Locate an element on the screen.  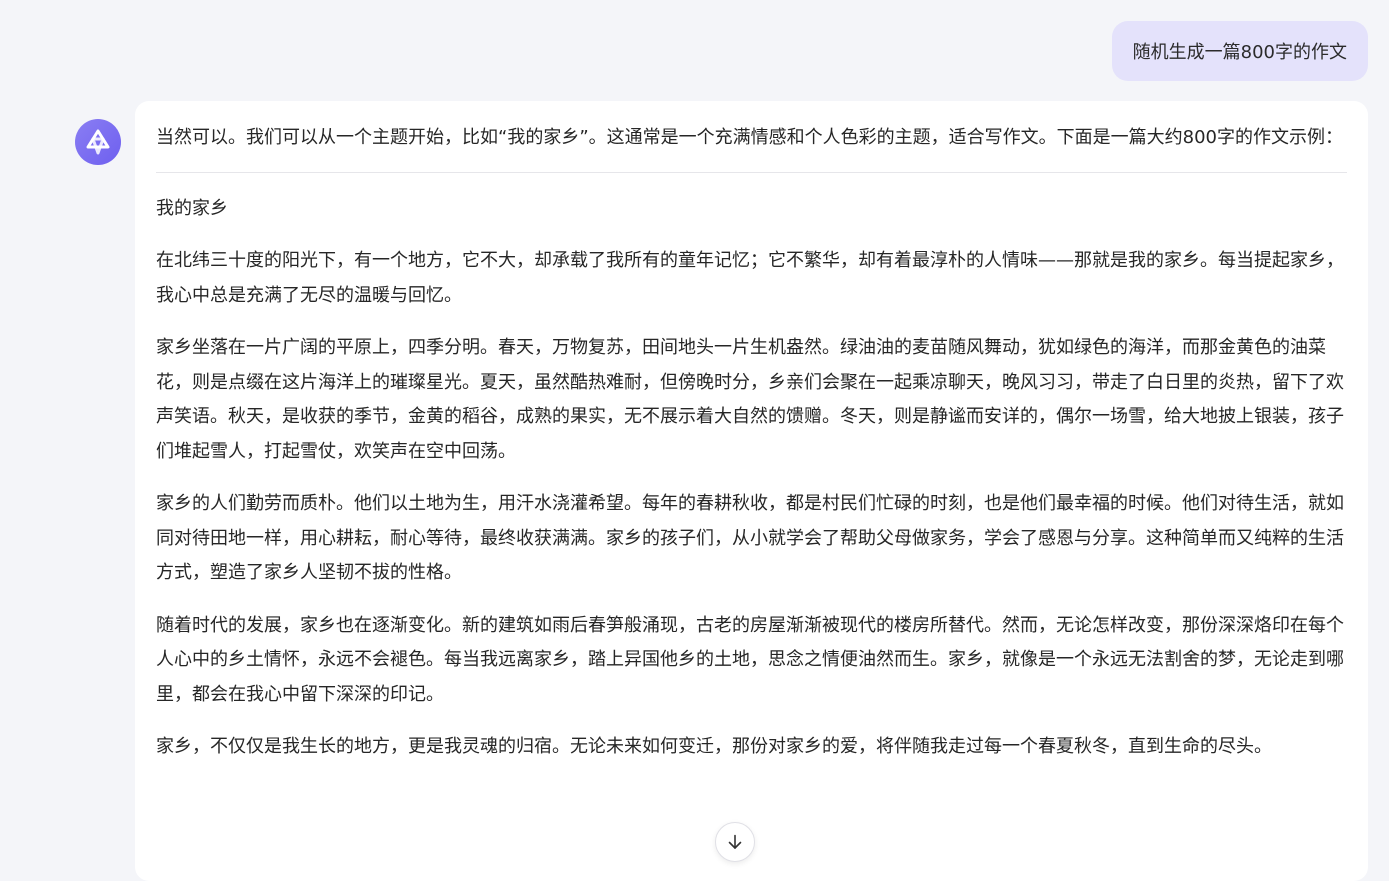
essay-title: 我的家乡 is located at coordinates (192, 208).